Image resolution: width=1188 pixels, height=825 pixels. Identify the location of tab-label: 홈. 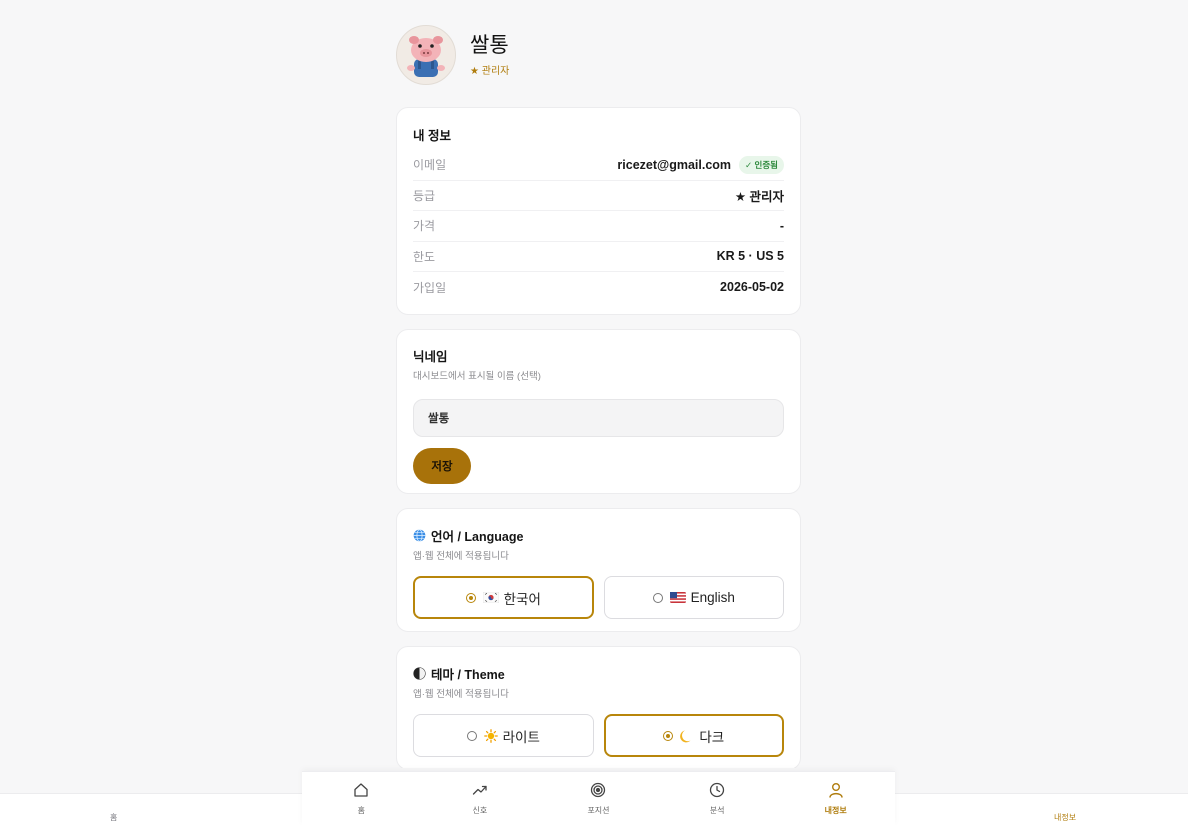
(361, 810).